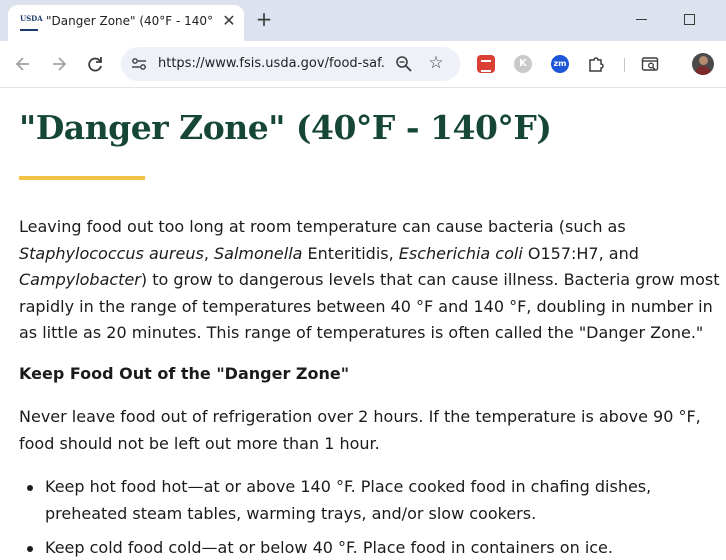  What do you see at coordinates (560, 64) in the screenshot?
I see `zoom-extension-icon: zm` at bounding box center [560, 64].